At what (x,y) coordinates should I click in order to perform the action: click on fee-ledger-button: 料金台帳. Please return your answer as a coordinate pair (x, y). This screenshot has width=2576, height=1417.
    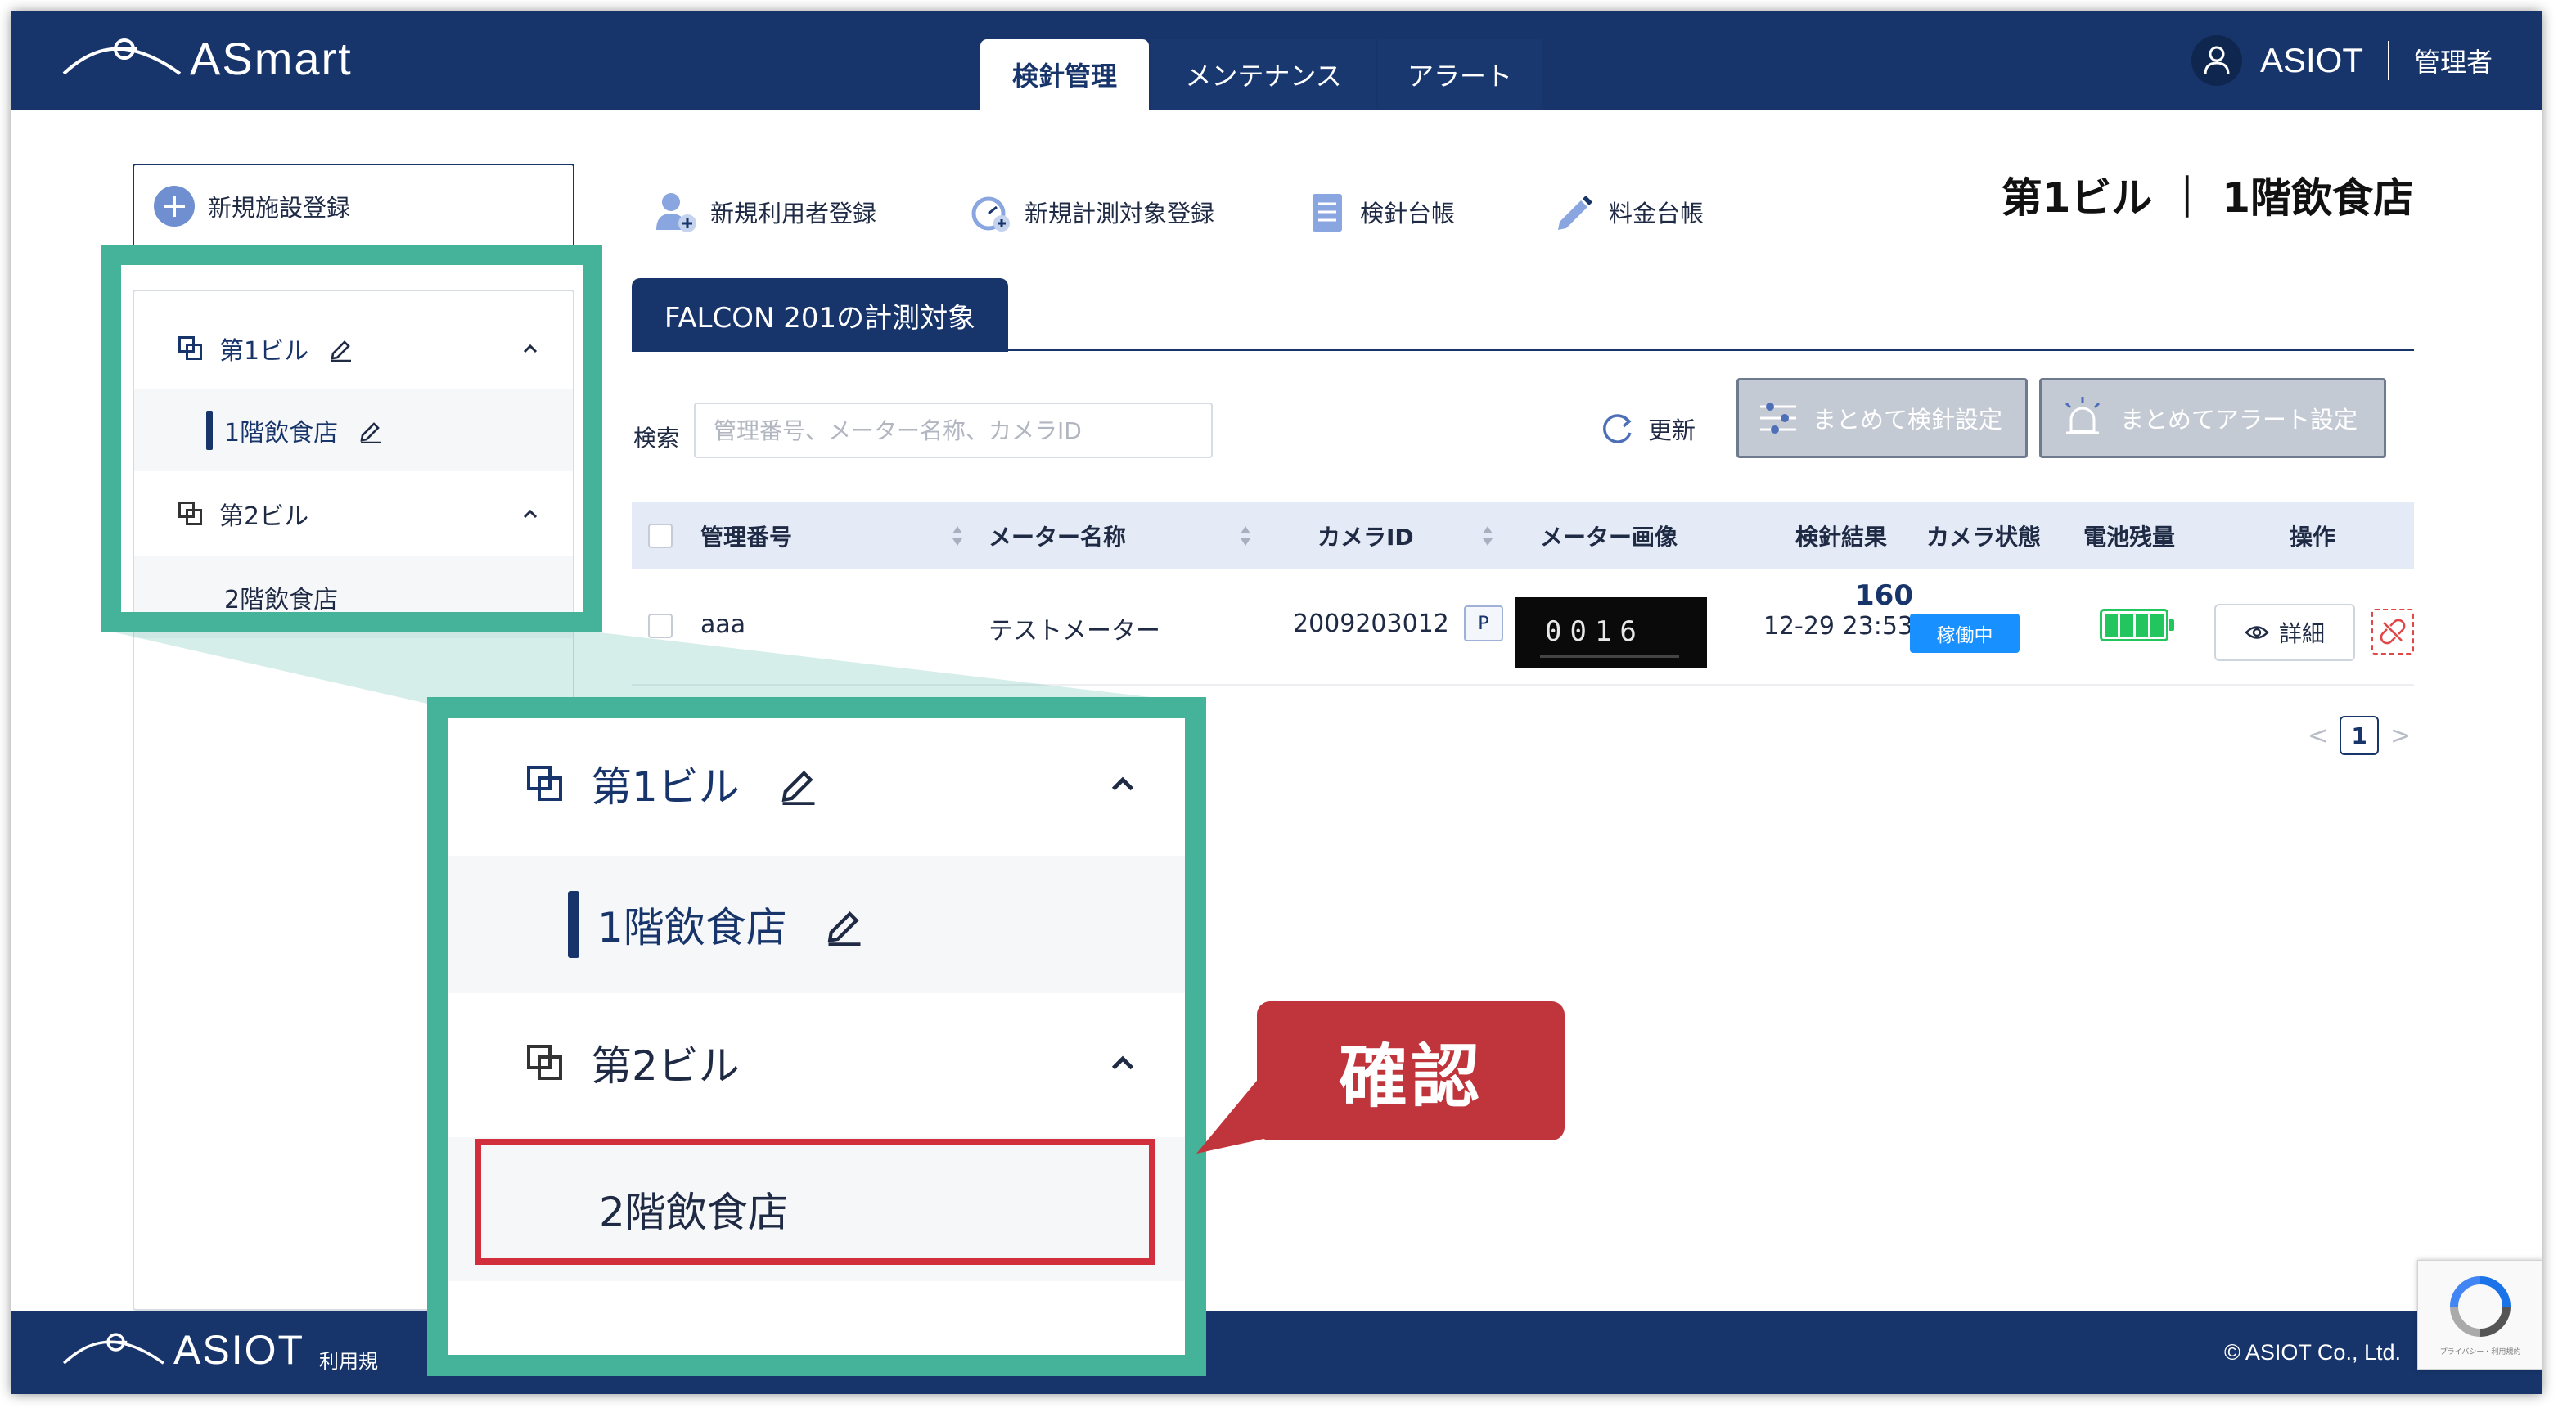
    Looking at the image, I should click on (1628, 212).